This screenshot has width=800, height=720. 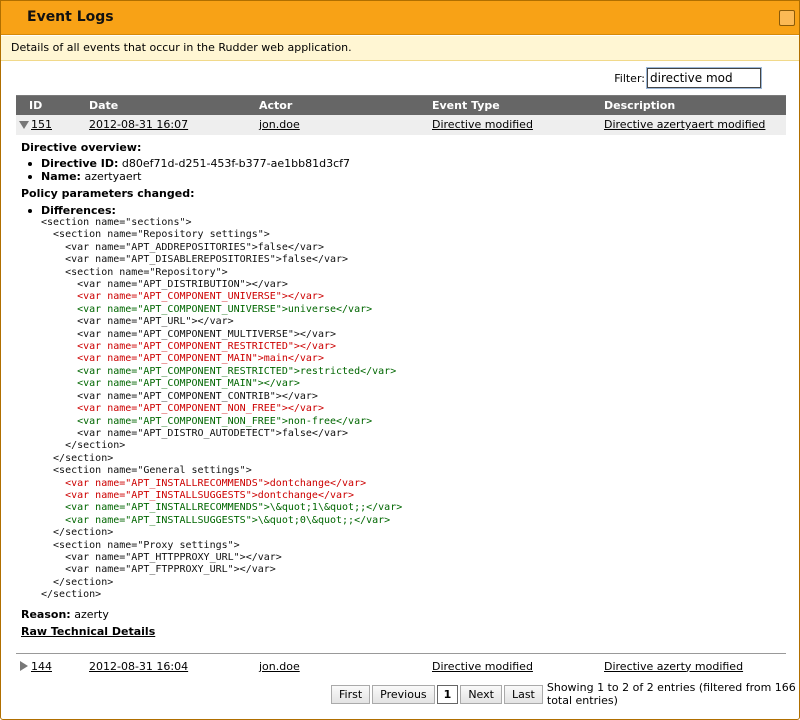 What do you see at coordinates (345, 105) in the screenshot?
I see `column-header-actor: Actor` at bounding box center [345, 105].